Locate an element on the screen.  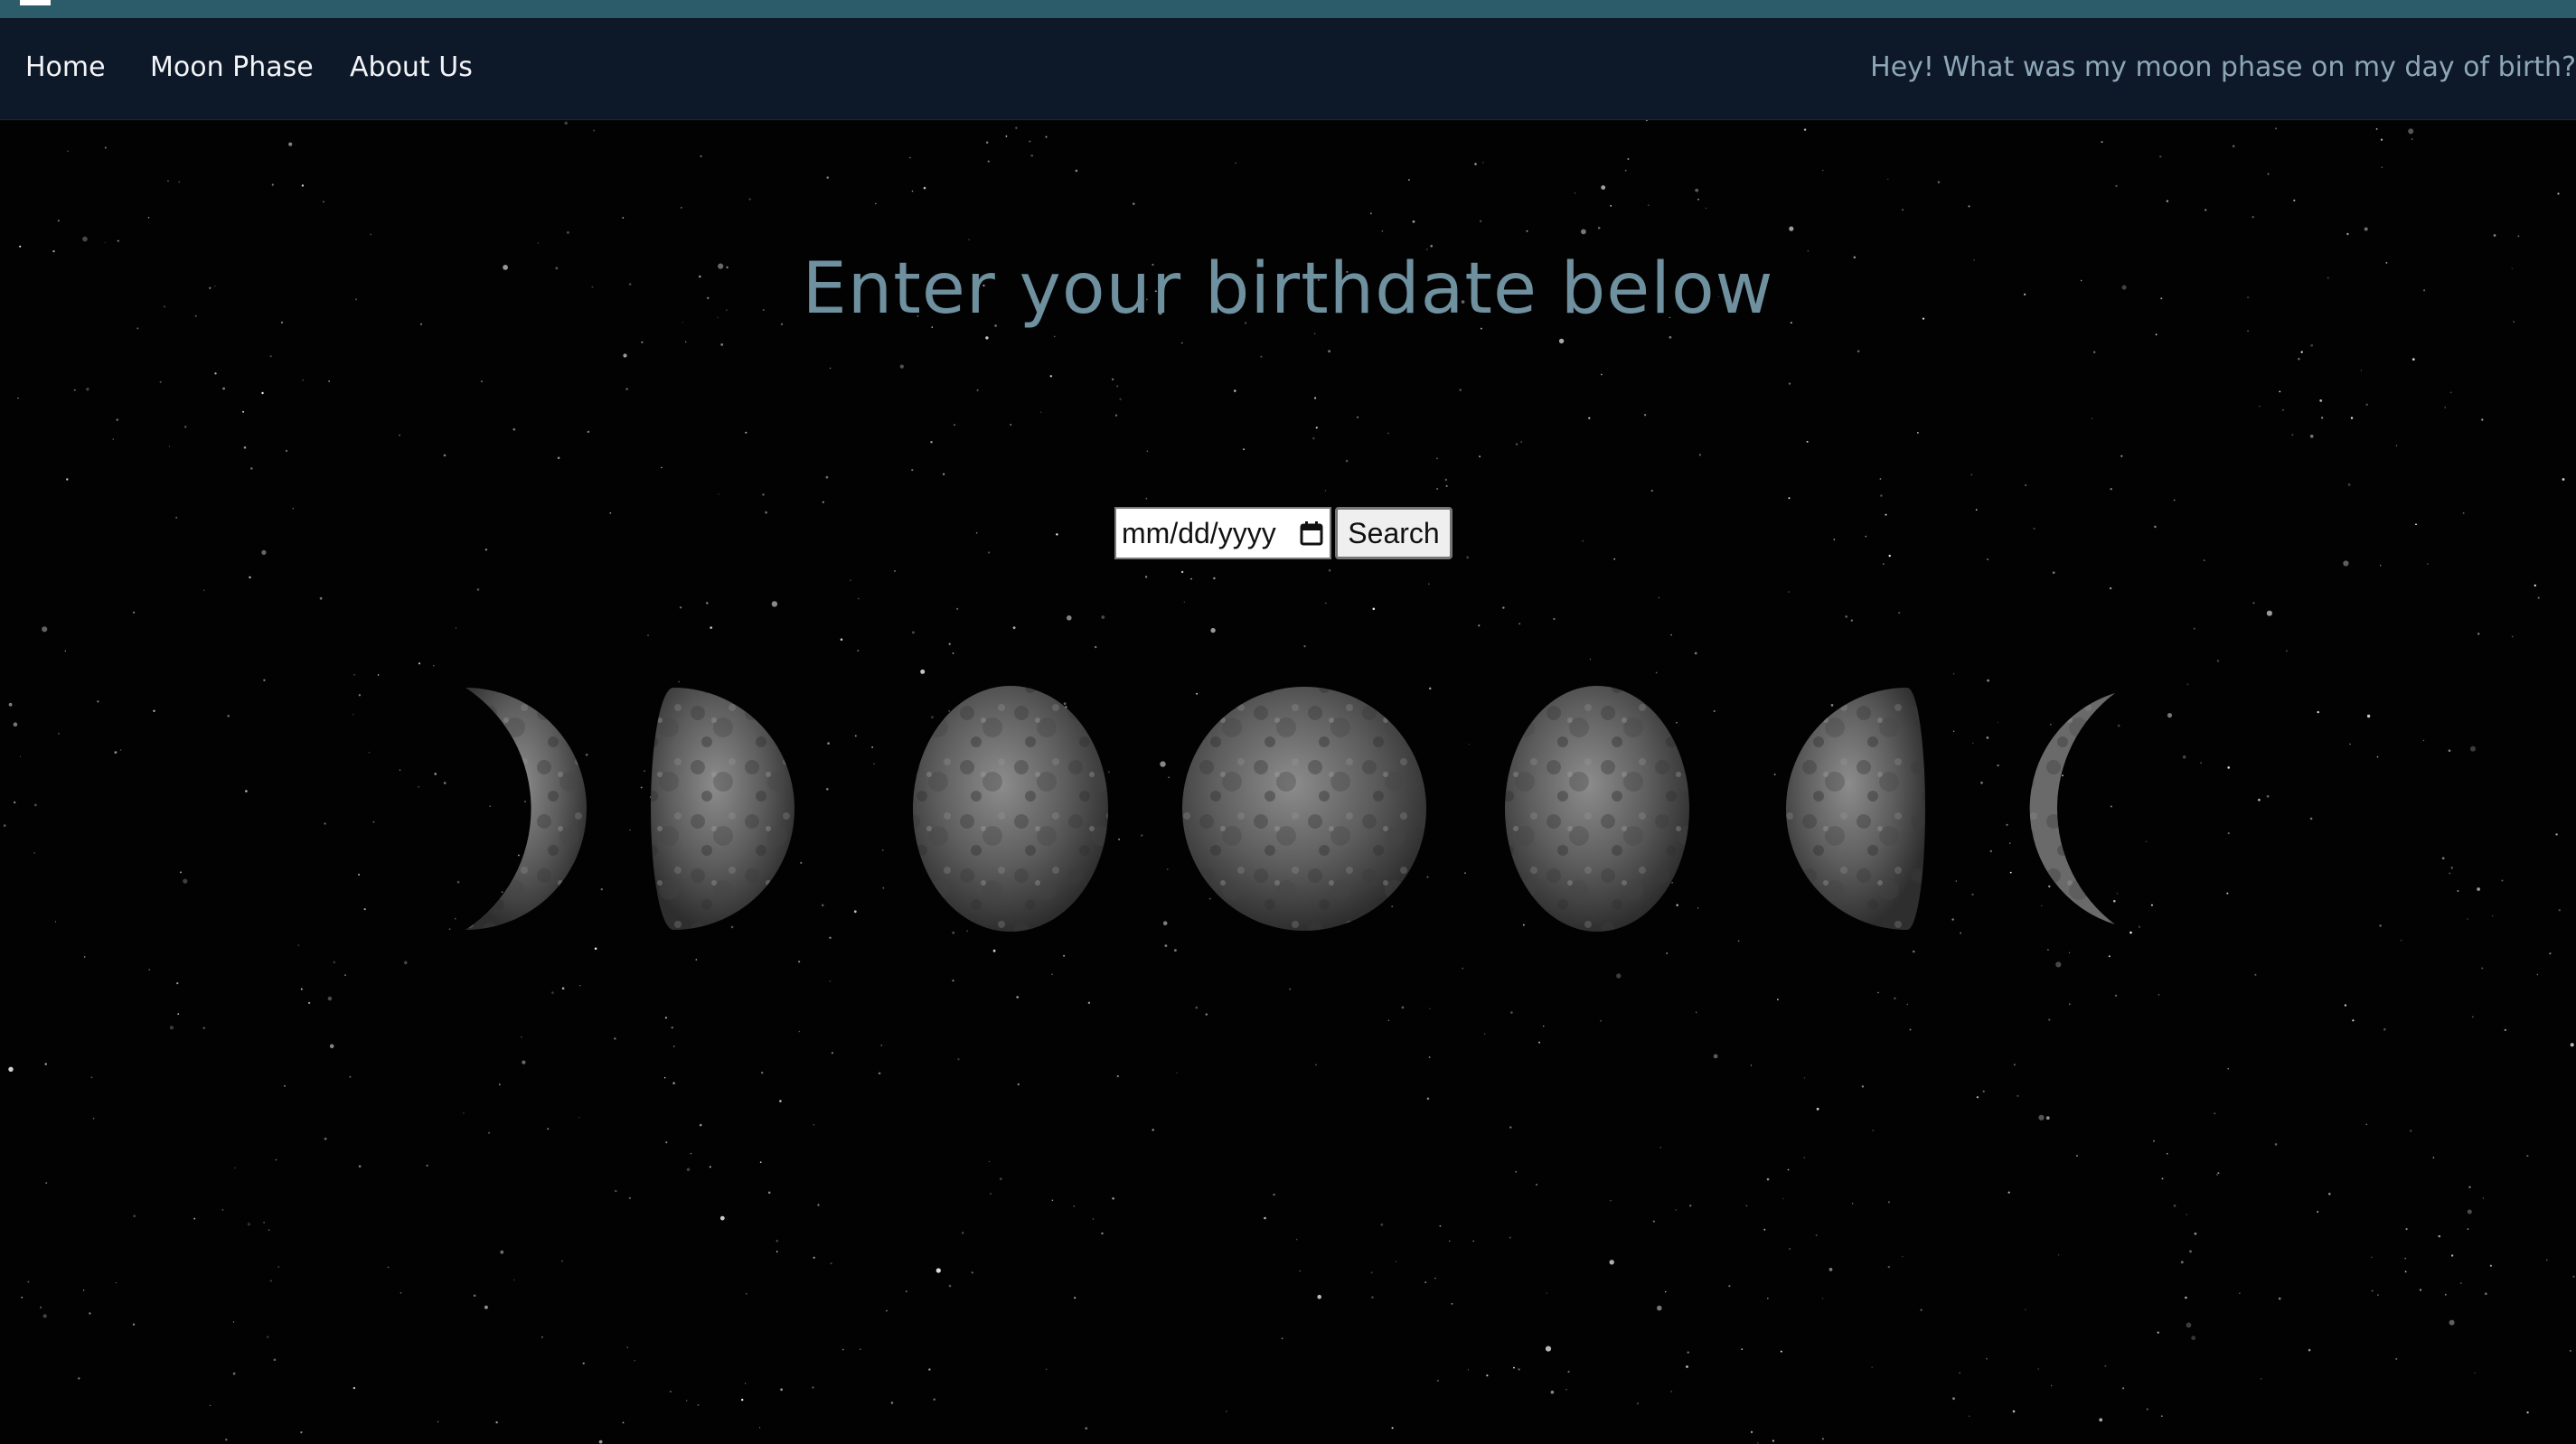
calendar-icon is located at coordinates (1311, 533).